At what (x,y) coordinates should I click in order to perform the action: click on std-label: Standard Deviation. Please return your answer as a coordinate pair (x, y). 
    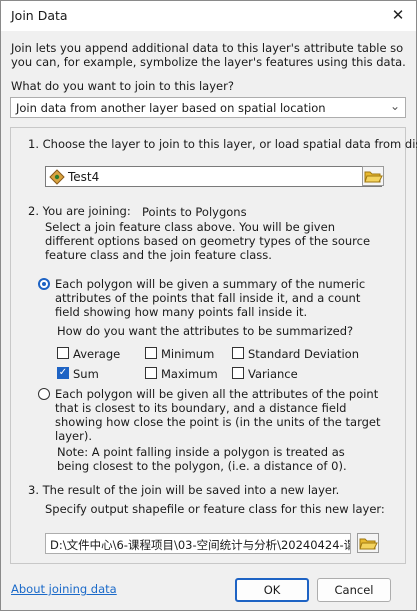
    Looking at the image, I should click on (303, 354).